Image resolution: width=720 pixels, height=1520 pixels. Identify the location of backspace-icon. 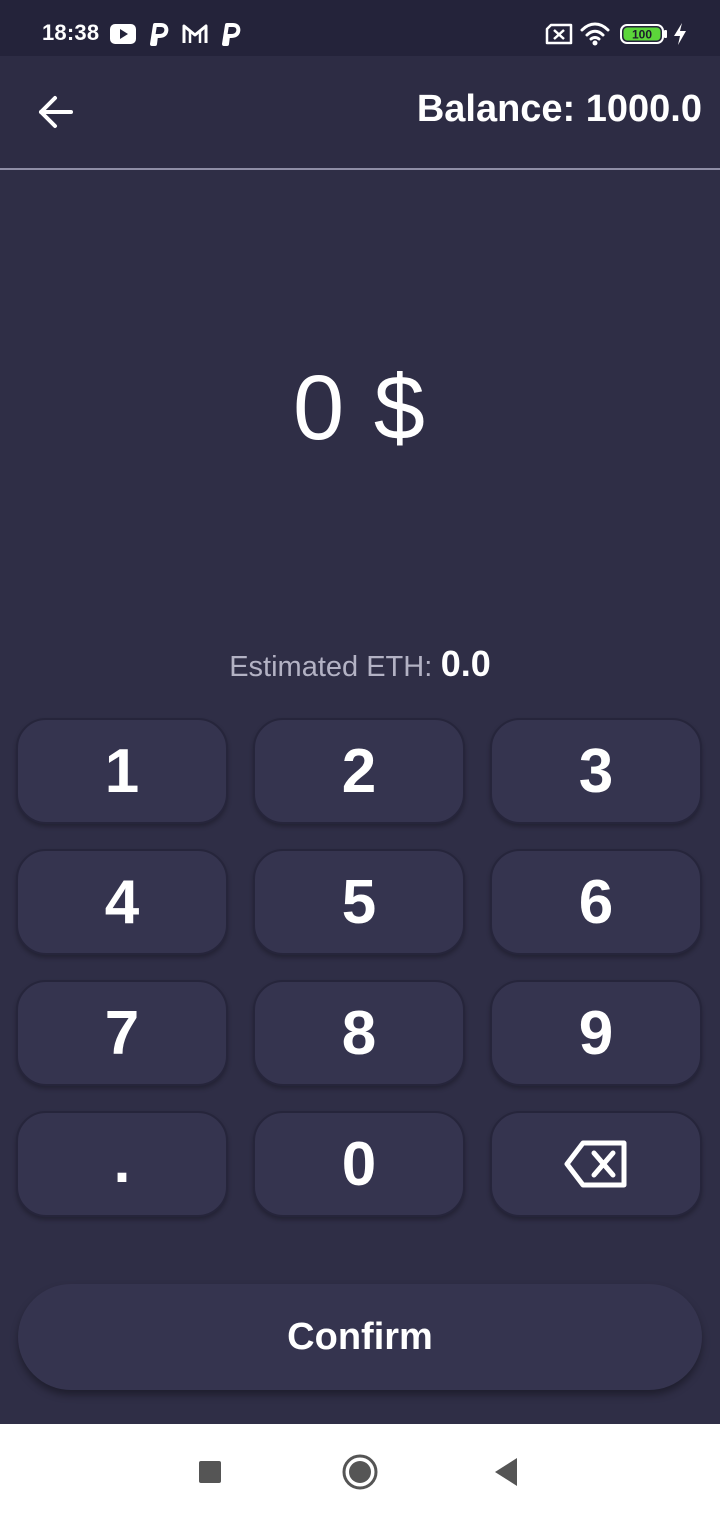
(595, 1164).